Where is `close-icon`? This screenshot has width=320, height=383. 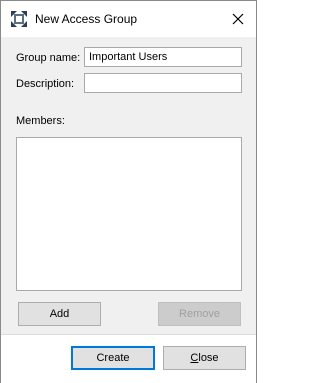
close-icon is located at coordinates (238, 19).